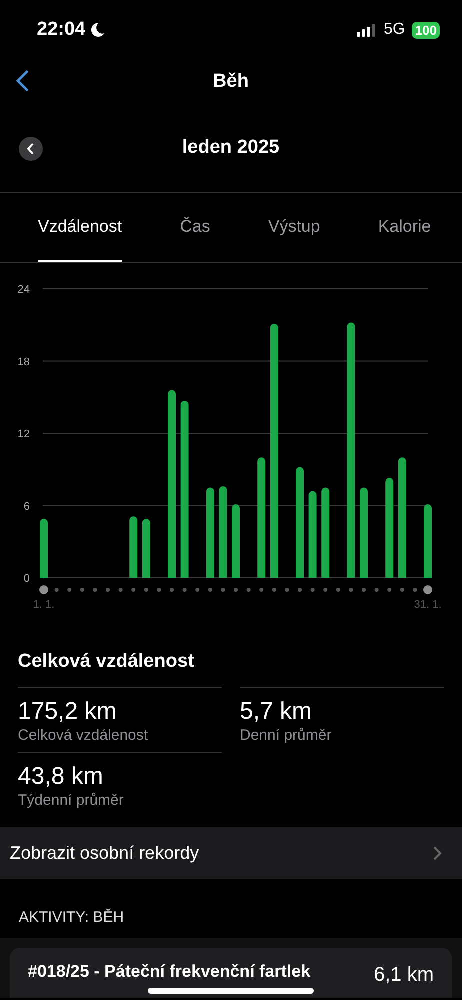 The height and width of the screenshot is (1000, 462). What do you see at coordinates (426, 30) in the screenshot?
I see `battery-indicator: 100` at bounding box center [426, 30].